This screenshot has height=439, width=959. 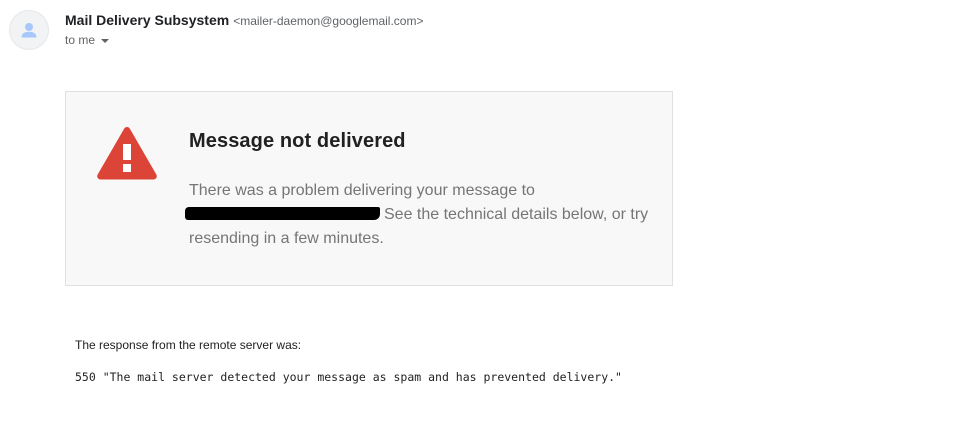 I want to click on notice-title: Message not delivered, so click(x=297, y=141).